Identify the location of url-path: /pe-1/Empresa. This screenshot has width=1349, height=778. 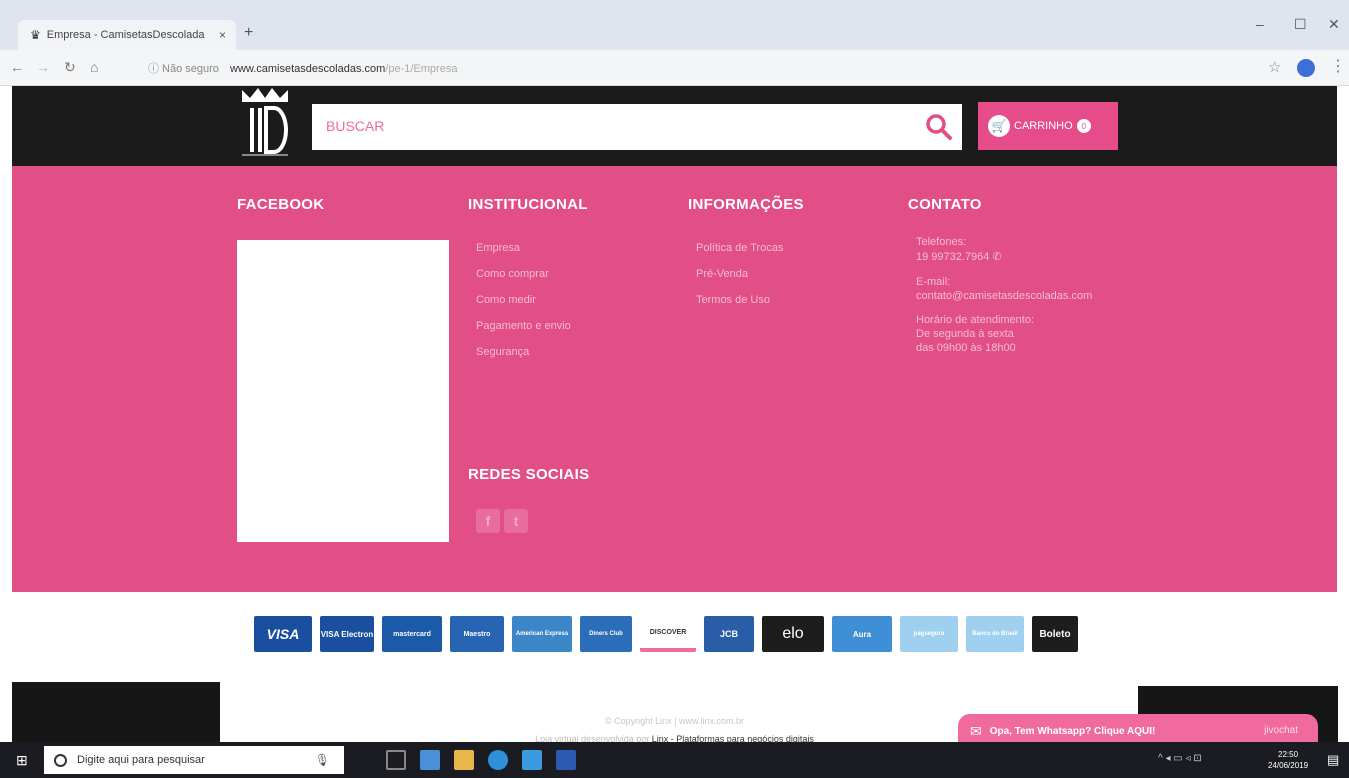
(421, 69).